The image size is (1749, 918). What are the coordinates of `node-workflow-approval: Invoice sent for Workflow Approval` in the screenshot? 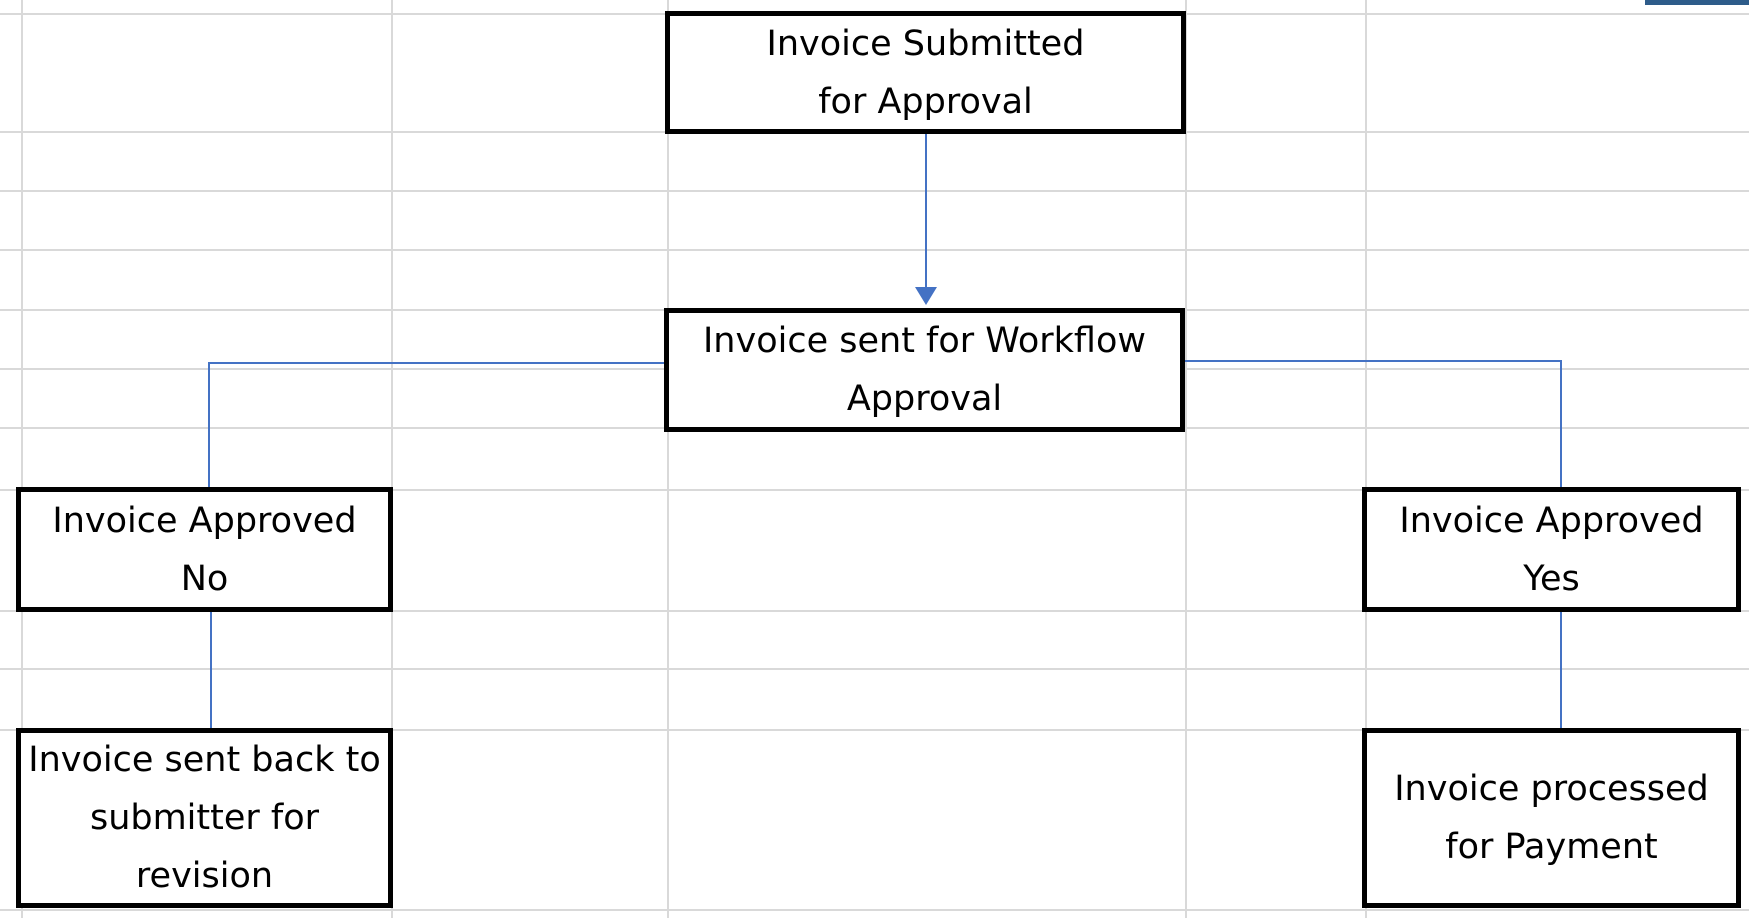 It's located at (924, 370).